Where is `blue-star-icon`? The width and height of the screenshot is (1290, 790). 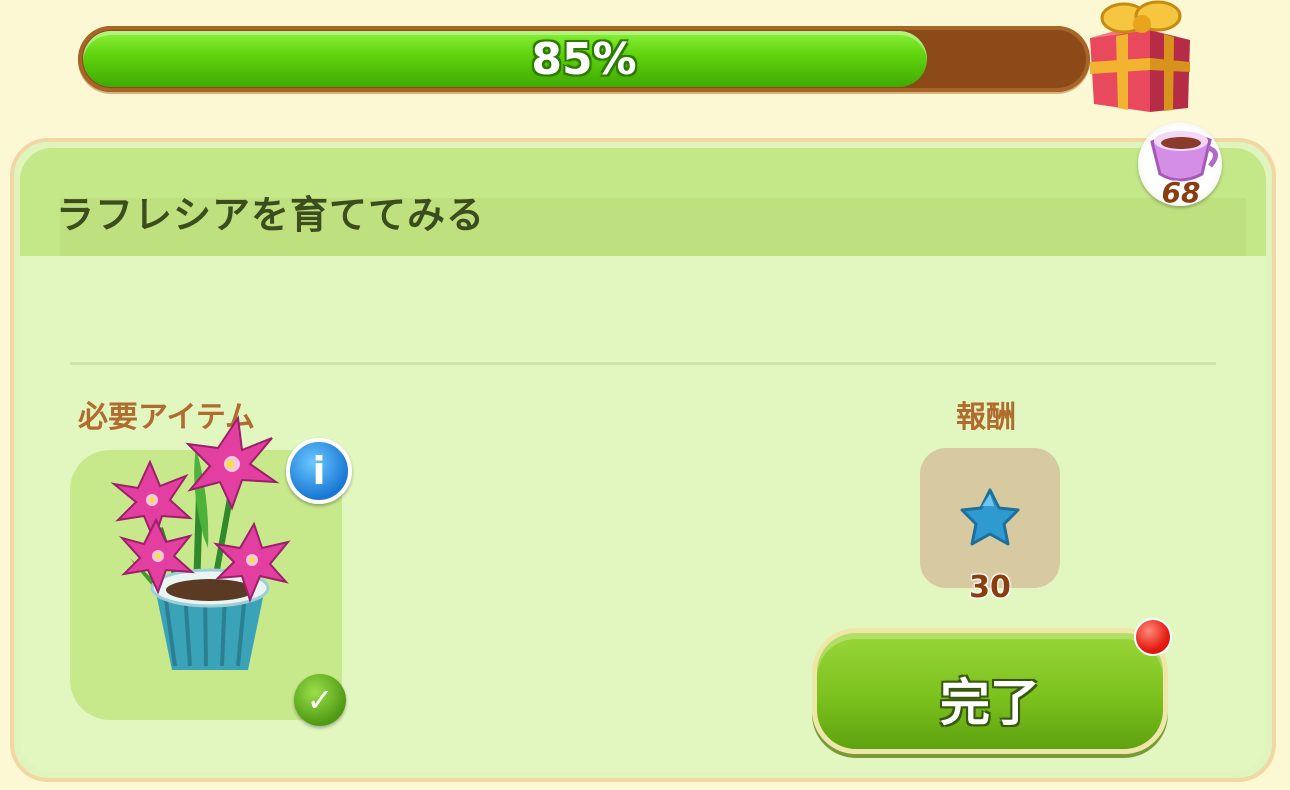
blue-star-icon is located at coordinates (990, 517).